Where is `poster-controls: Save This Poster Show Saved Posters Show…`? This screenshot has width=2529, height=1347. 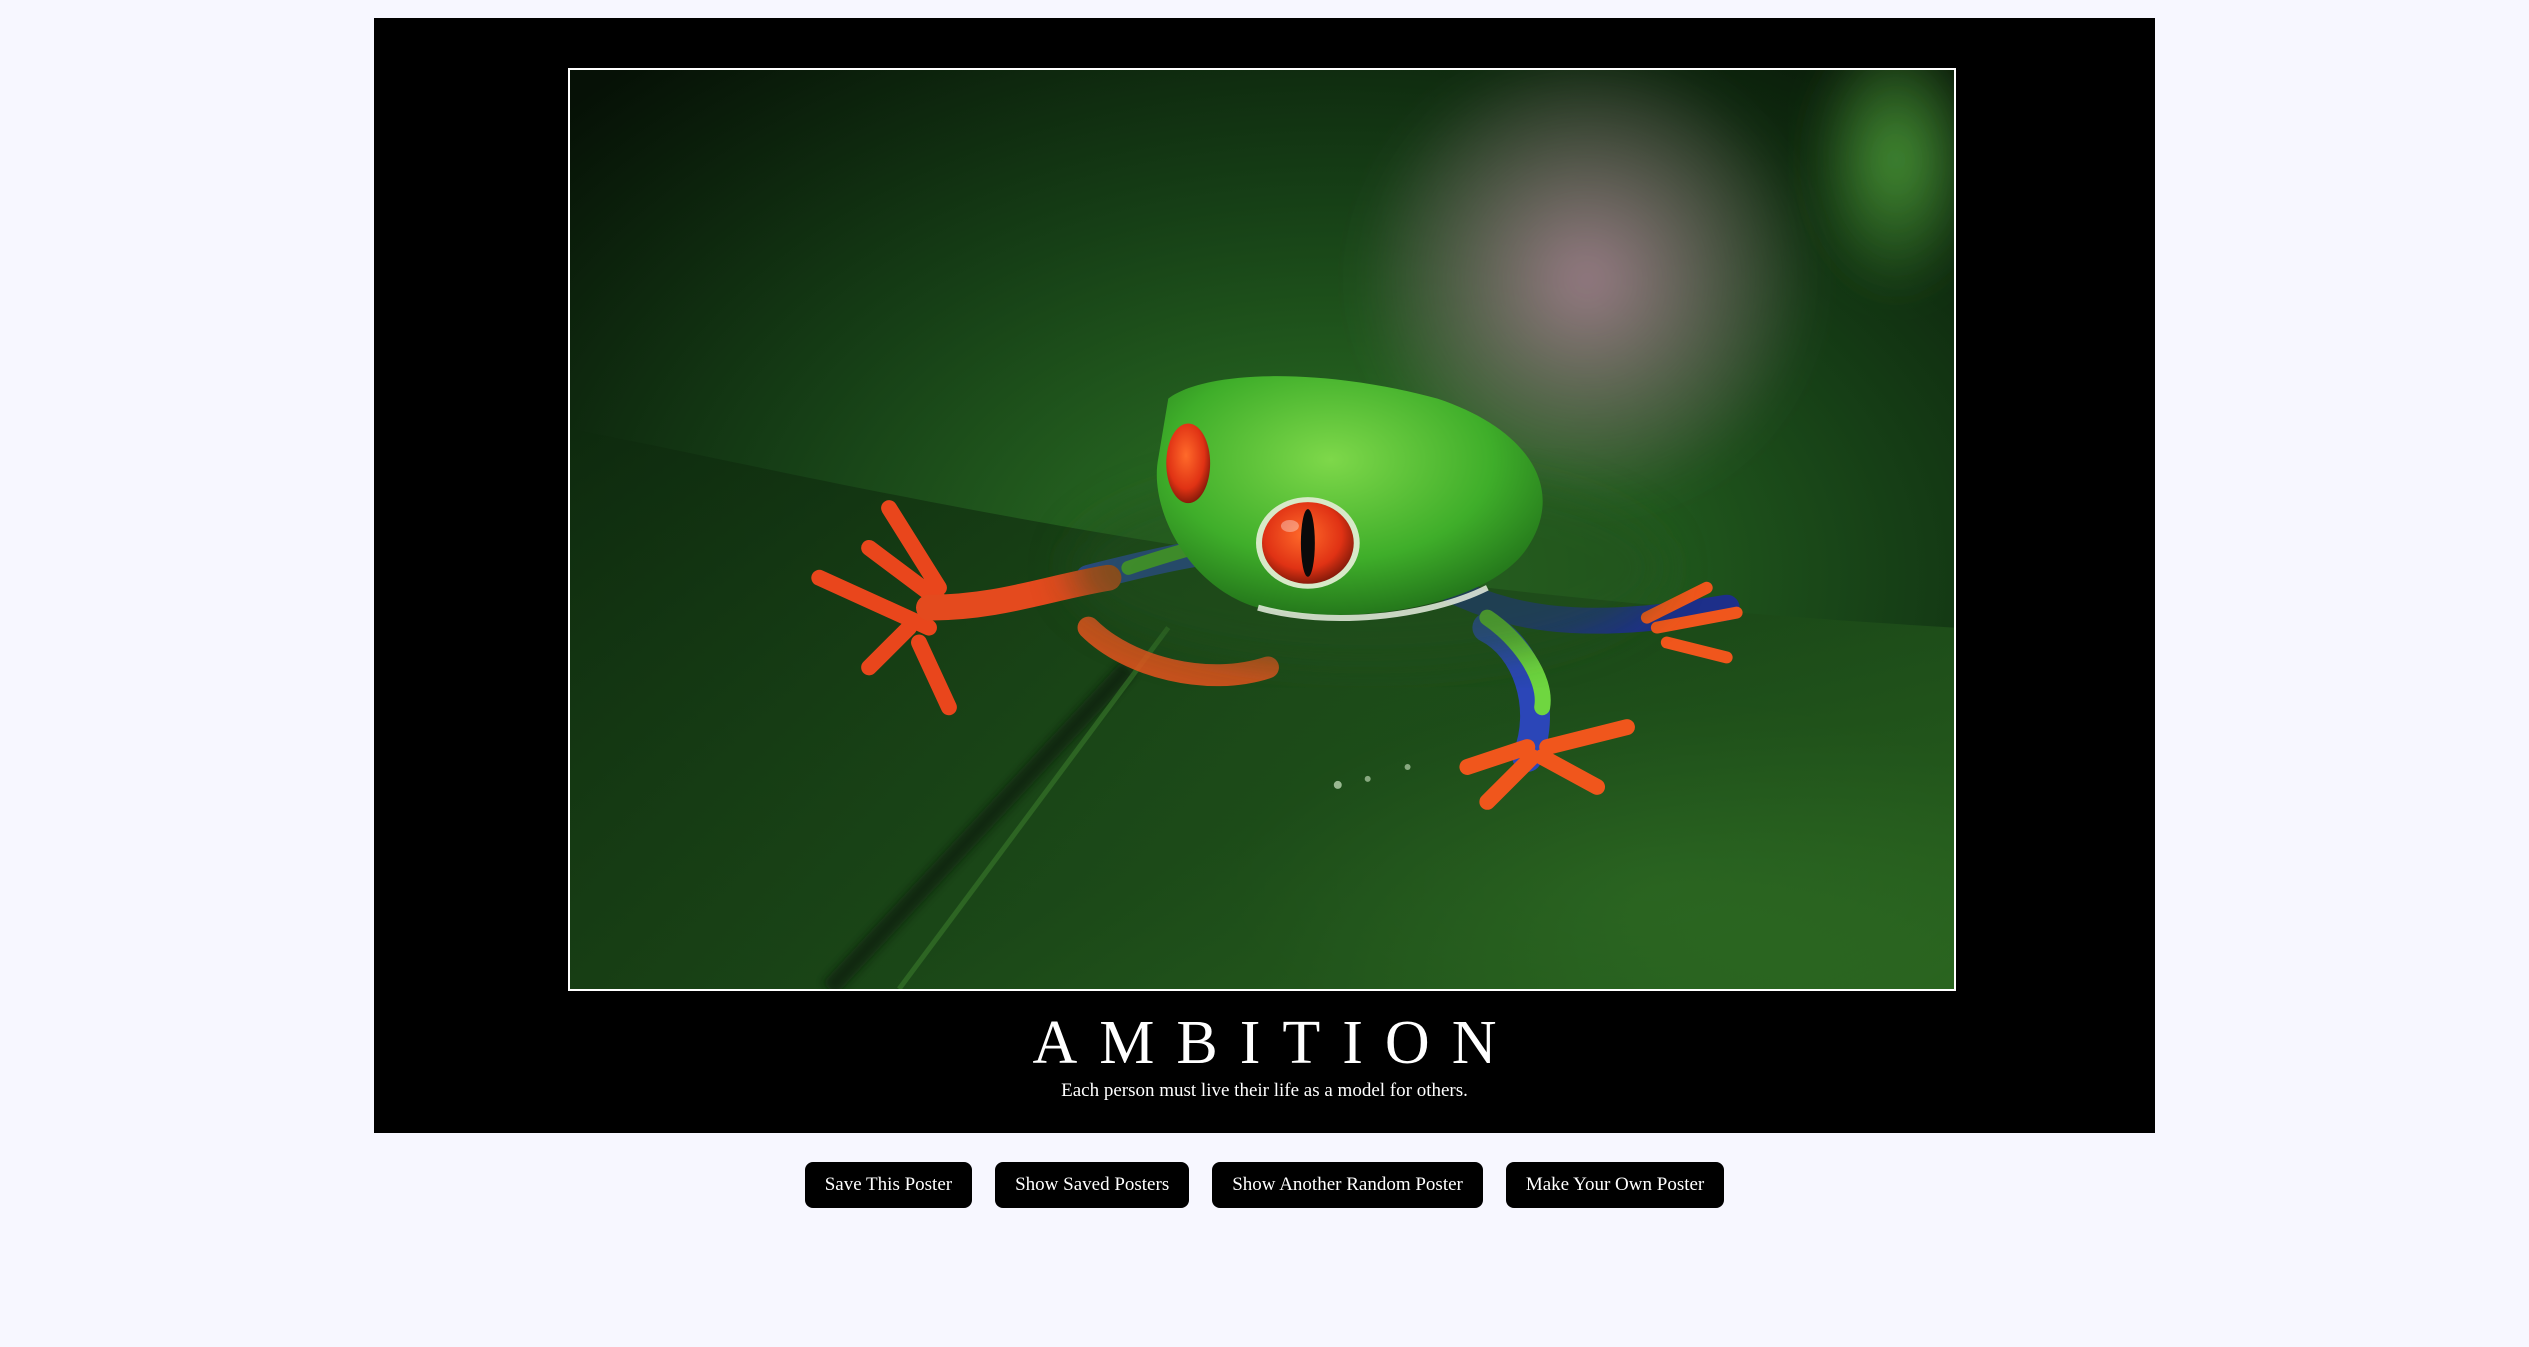
poster-controls: Save This Poster Show Saved Posters Show… is located at coordinates (1264, 1185).